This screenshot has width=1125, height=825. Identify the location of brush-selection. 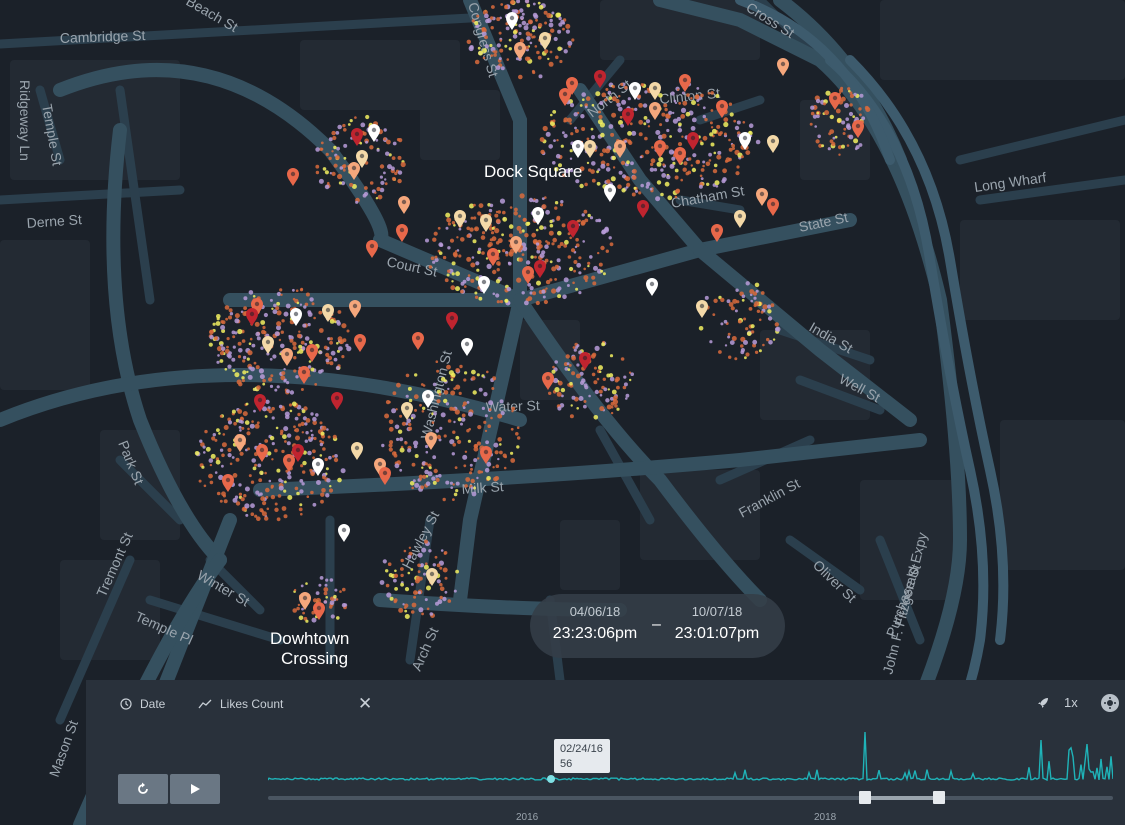
(902, 798).